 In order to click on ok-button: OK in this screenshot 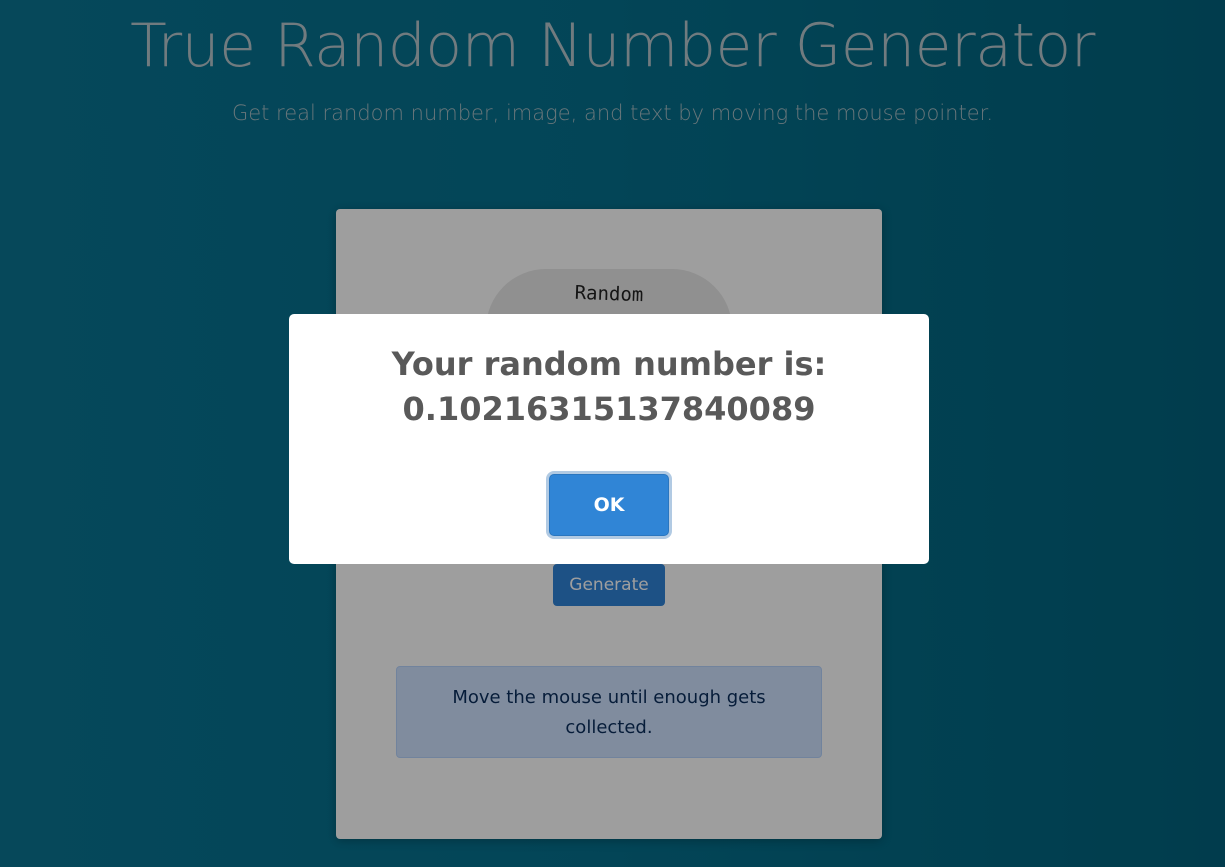, I will do `click(609, 505)`.